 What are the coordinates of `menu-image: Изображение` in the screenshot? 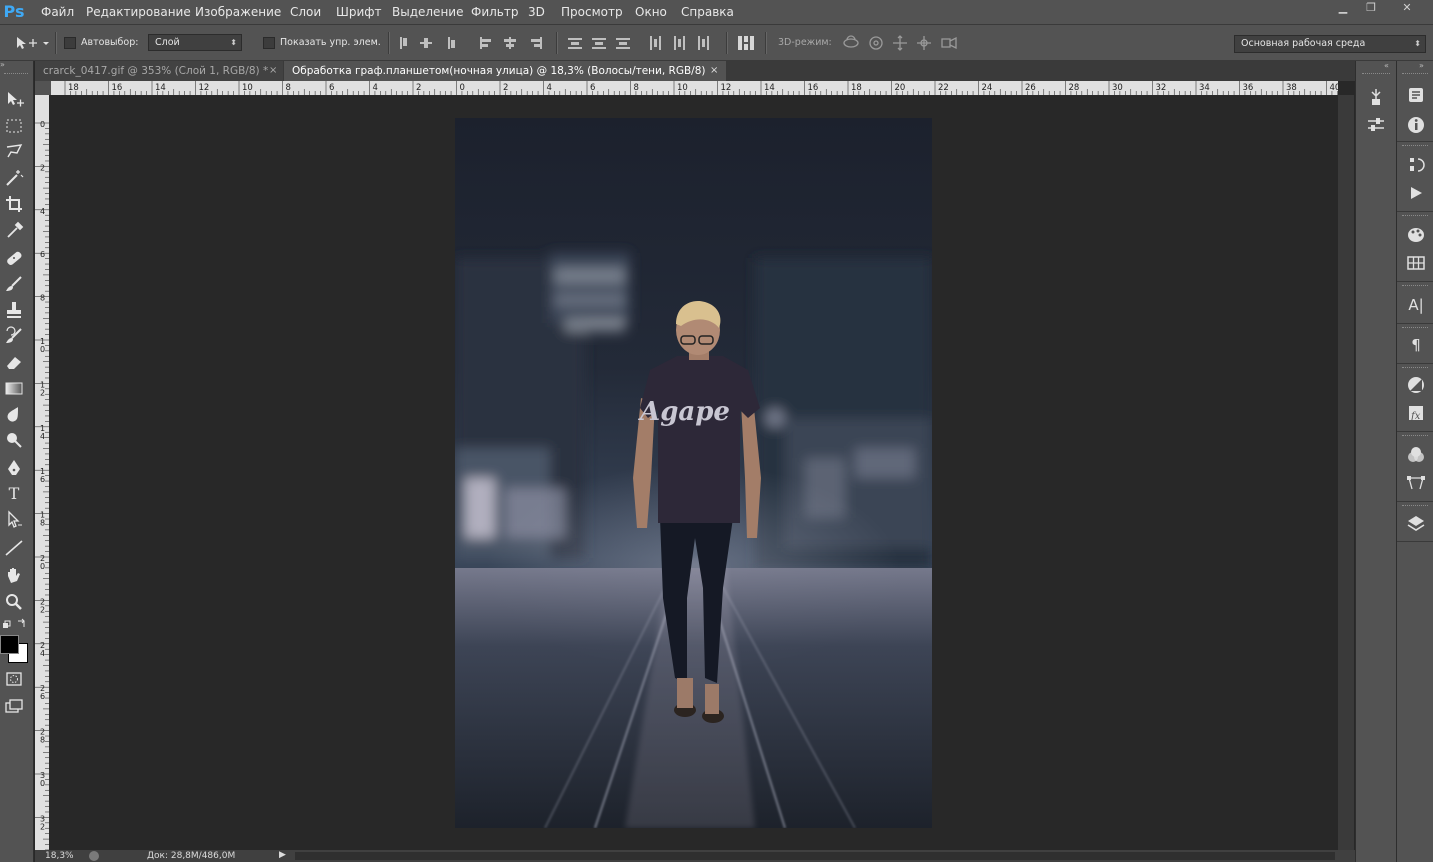 It's located at (238, 12).